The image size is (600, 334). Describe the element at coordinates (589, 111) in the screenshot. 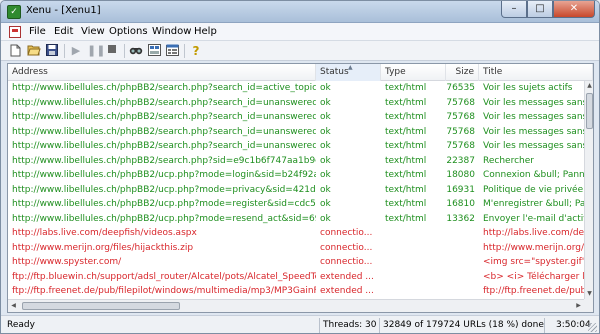

I see `vertical-scroll-thumb` at that location.